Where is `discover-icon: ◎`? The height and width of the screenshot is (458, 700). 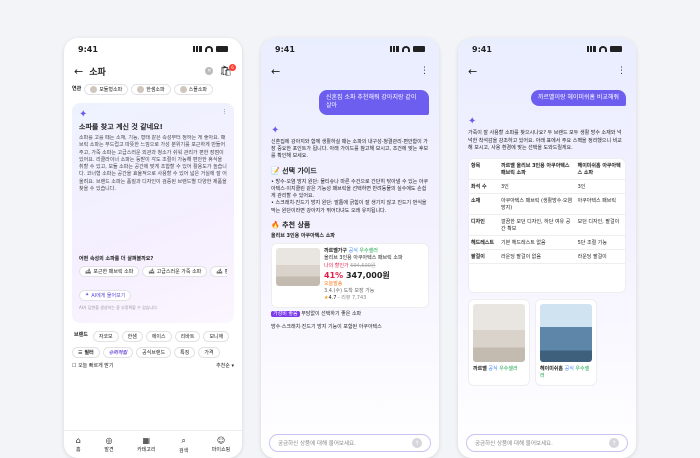 discover-icon: ◎ is located at coordinates (109, 440).